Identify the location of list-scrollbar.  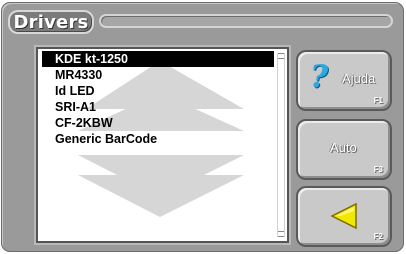
(281, 145).